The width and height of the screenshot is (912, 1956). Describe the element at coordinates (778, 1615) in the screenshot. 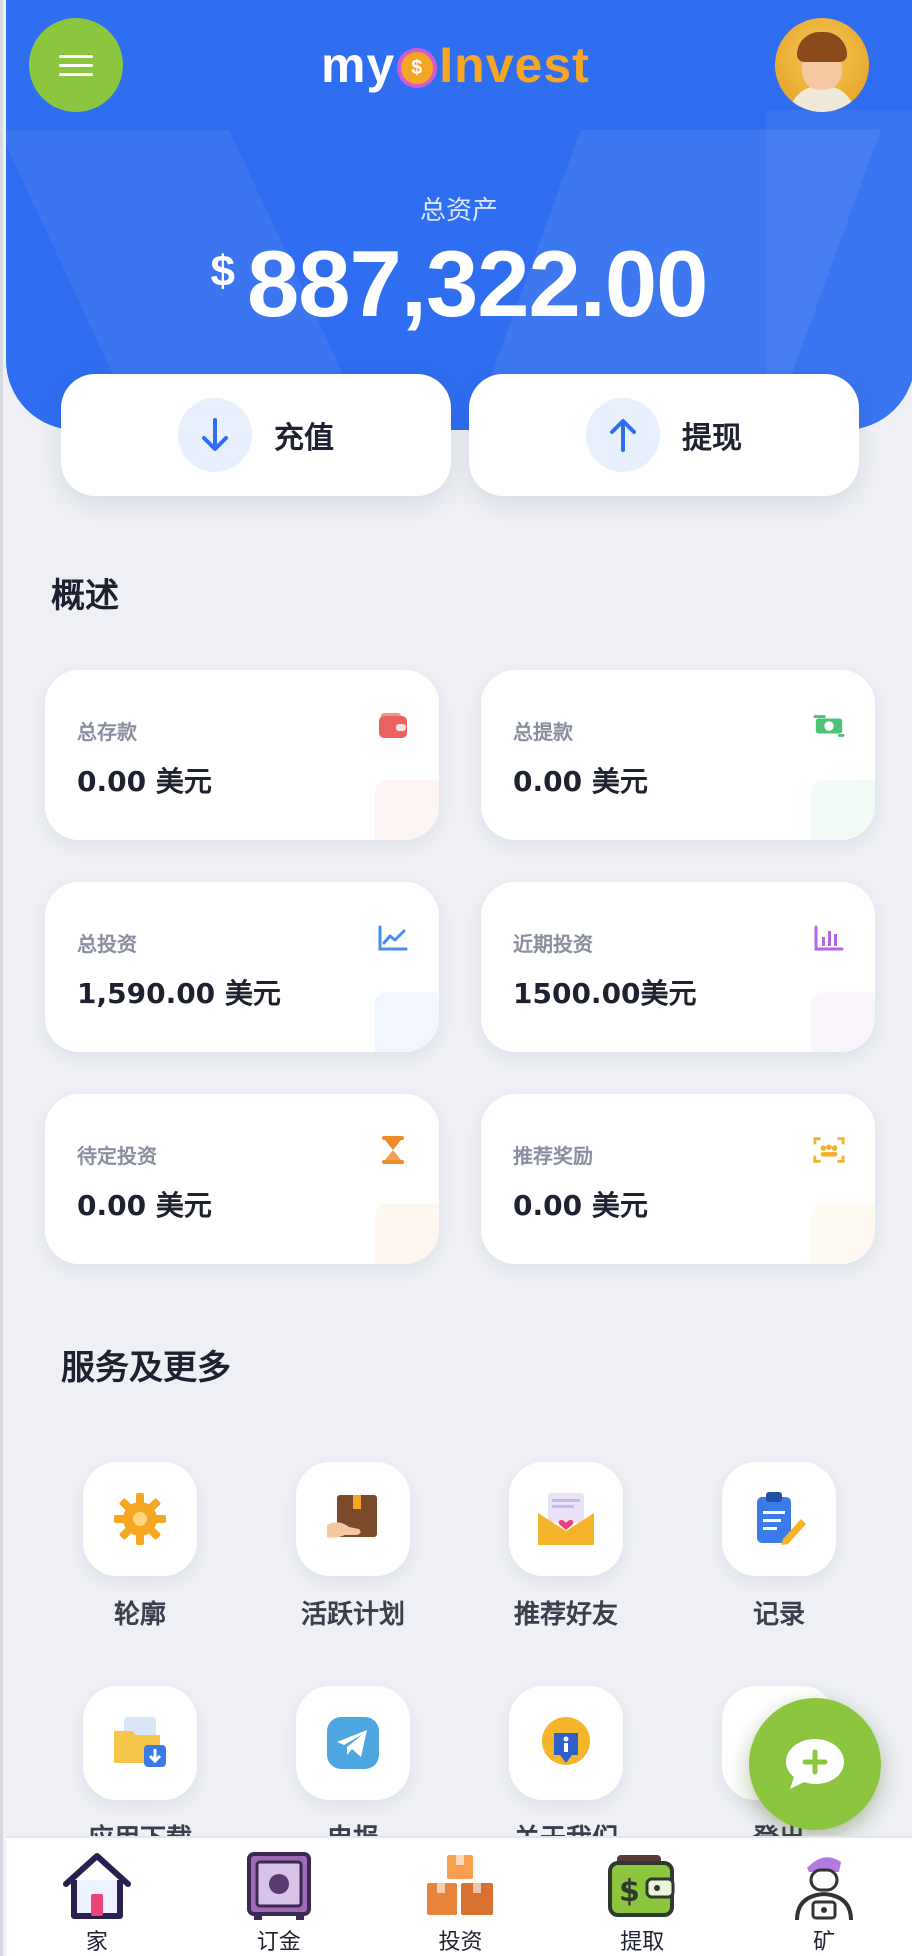

I see `service-label: 记录` at that location.